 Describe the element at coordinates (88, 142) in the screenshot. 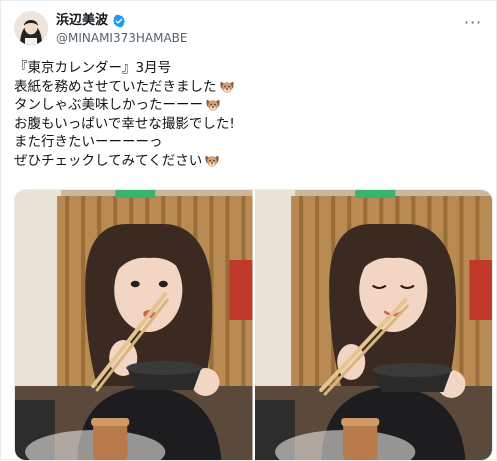

I see `tweet-line-text: また行きたいーーーーっ` at that location.